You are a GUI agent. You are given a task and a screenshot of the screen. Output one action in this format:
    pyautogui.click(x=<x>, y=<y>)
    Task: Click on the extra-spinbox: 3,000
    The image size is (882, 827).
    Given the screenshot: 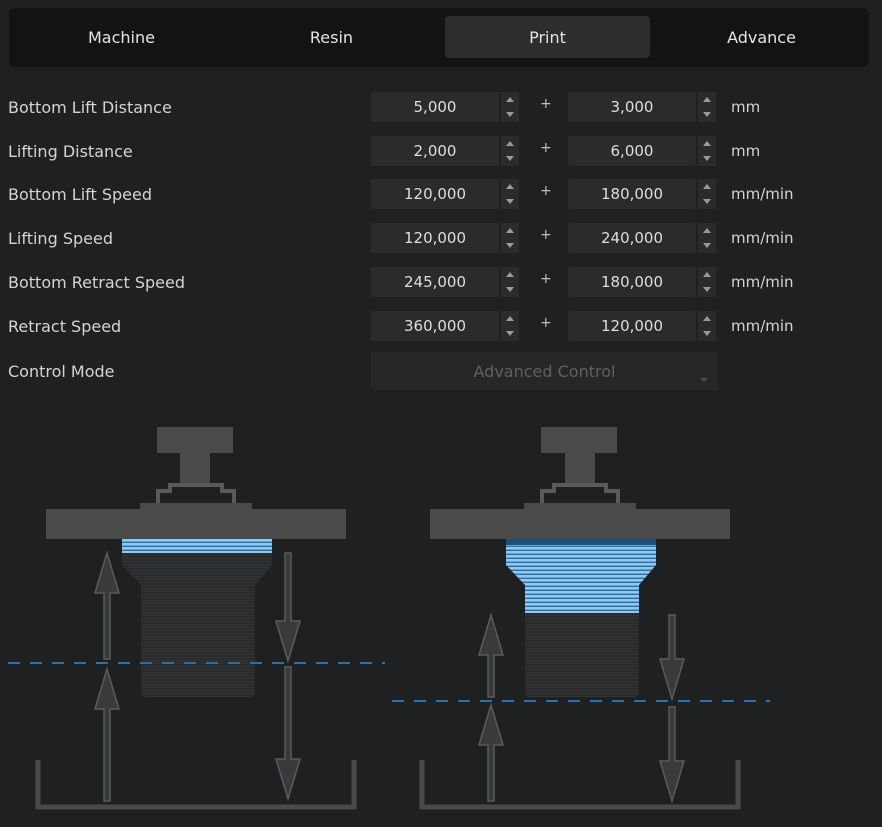 What is the action you would take?
    pyautogui.click(x=643, y=107)
    